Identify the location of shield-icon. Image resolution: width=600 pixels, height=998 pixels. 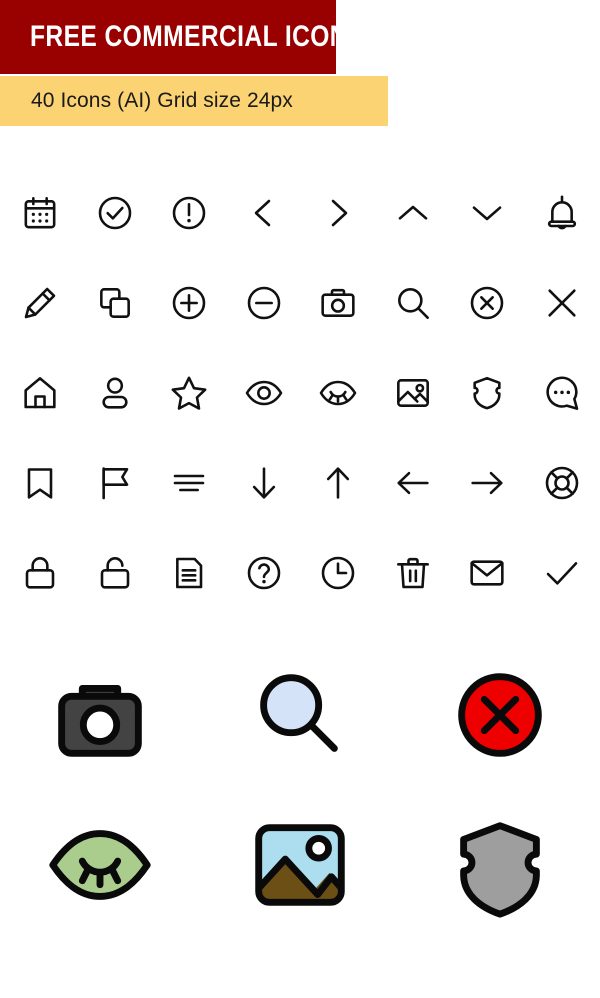
(487, 393).